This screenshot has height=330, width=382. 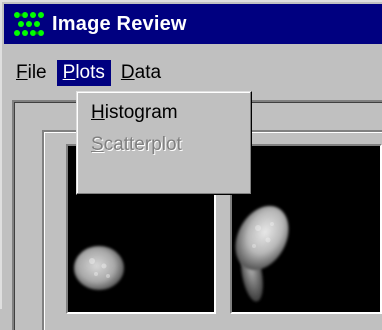 I want to click on plots-dropdown-menu: Histogram Scatterplot, so click(x=164, y=143).